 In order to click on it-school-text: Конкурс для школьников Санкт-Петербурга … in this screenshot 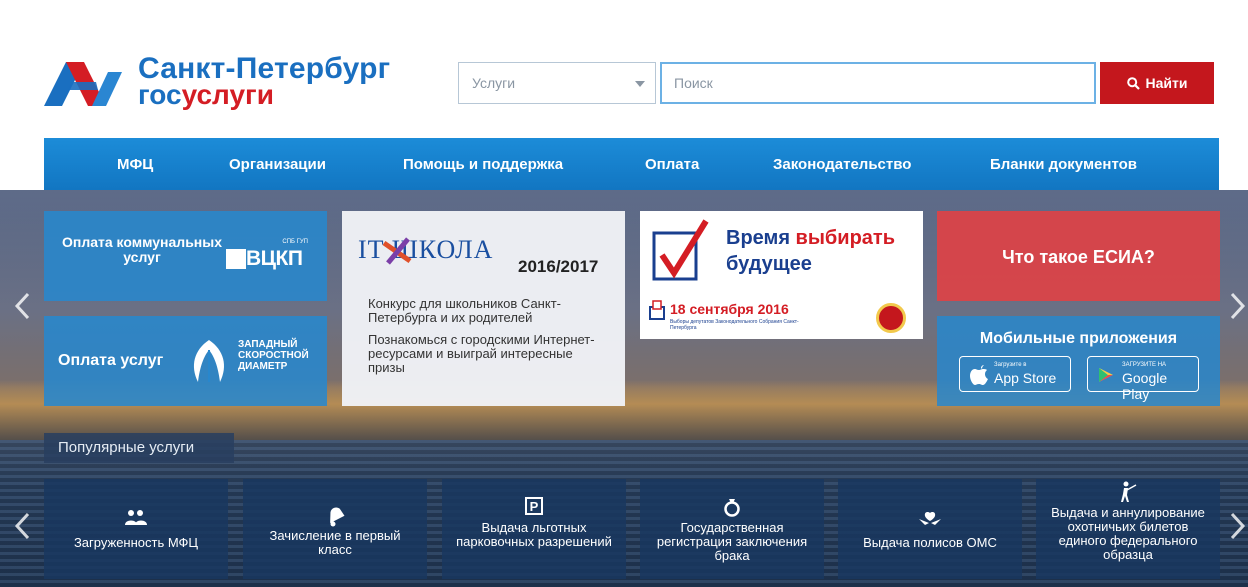, I will do `click(464, 310)`.